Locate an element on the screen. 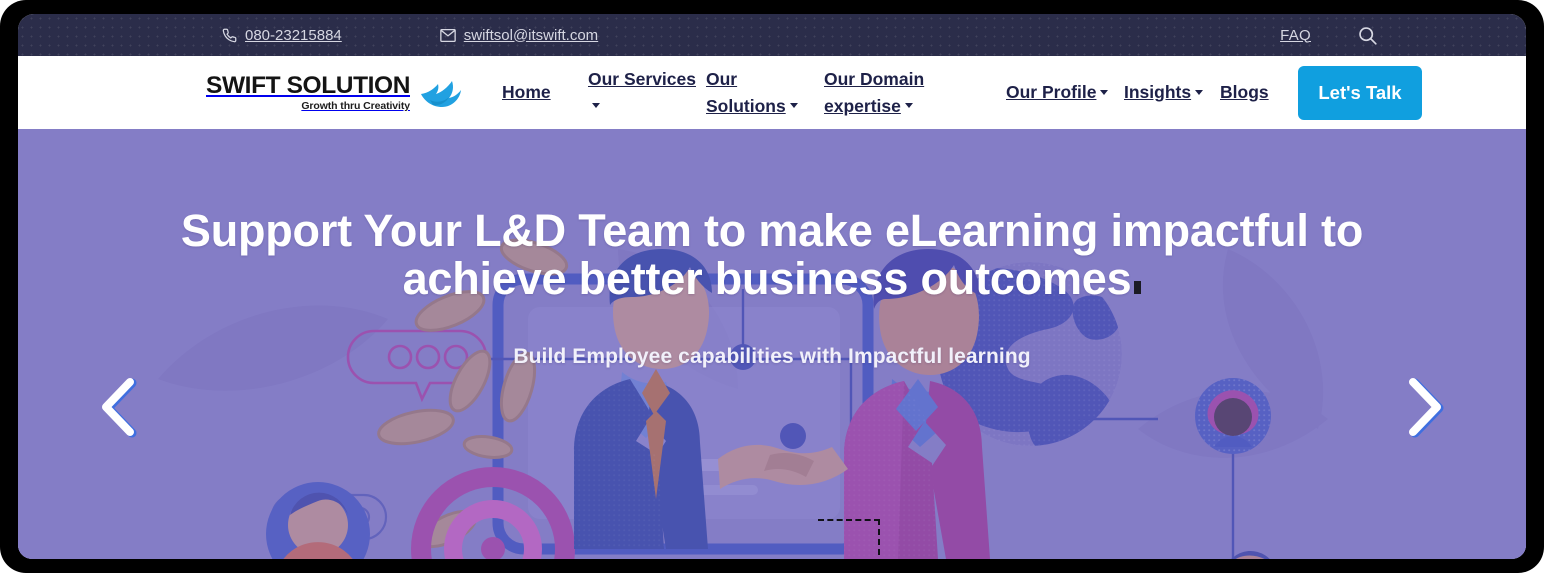 This screenshot has height=573, width=1544. carousel-prev-button is located at coordinates (120, 408).